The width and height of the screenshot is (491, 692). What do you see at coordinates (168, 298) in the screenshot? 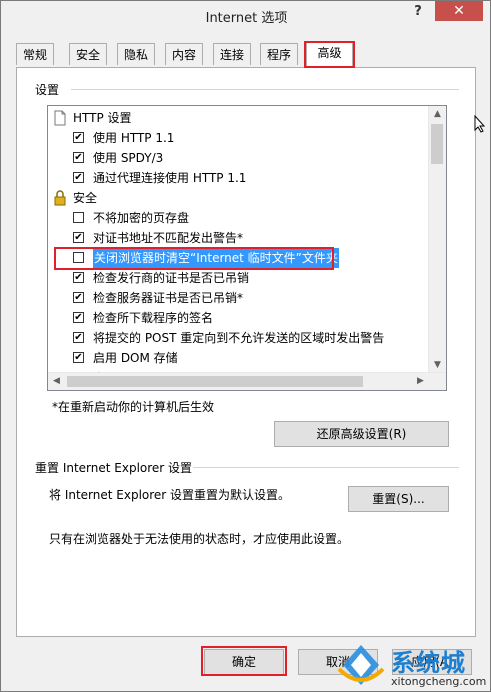
I see `settings-option-label: 检查服务器证书是否已吊销*` at bounding box center [168, 298].